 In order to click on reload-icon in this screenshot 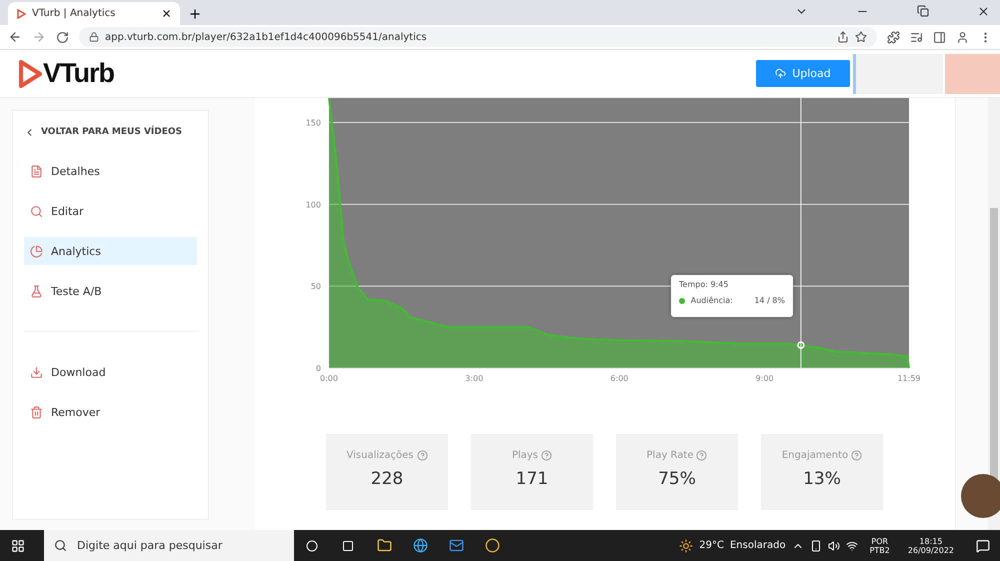, I will do `click(62, 37)`.